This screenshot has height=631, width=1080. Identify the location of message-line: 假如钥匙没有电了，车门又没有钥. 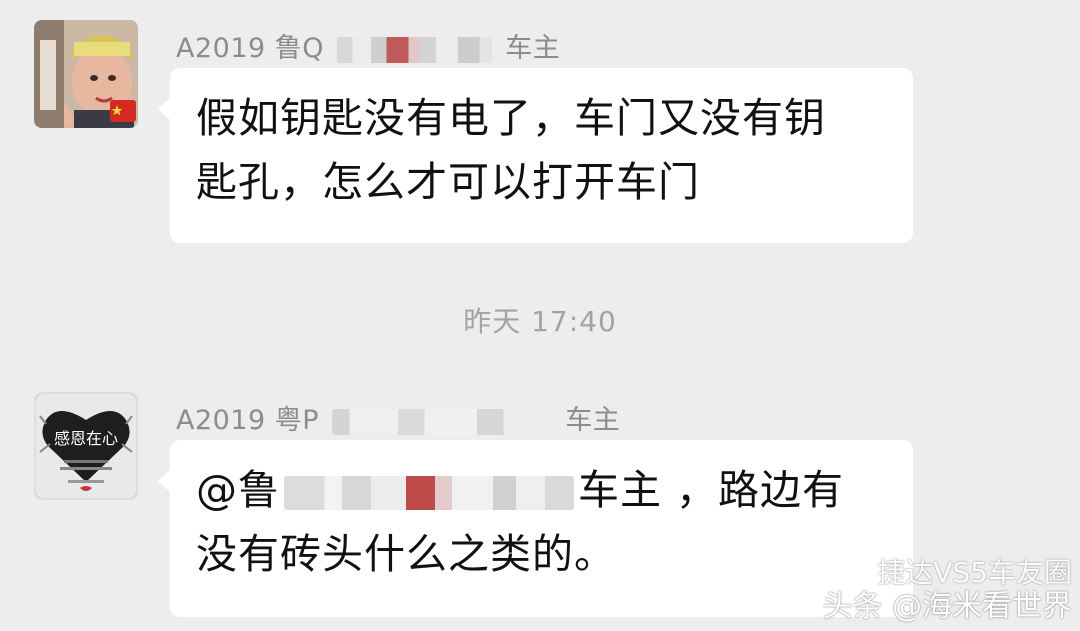
(511, 118).